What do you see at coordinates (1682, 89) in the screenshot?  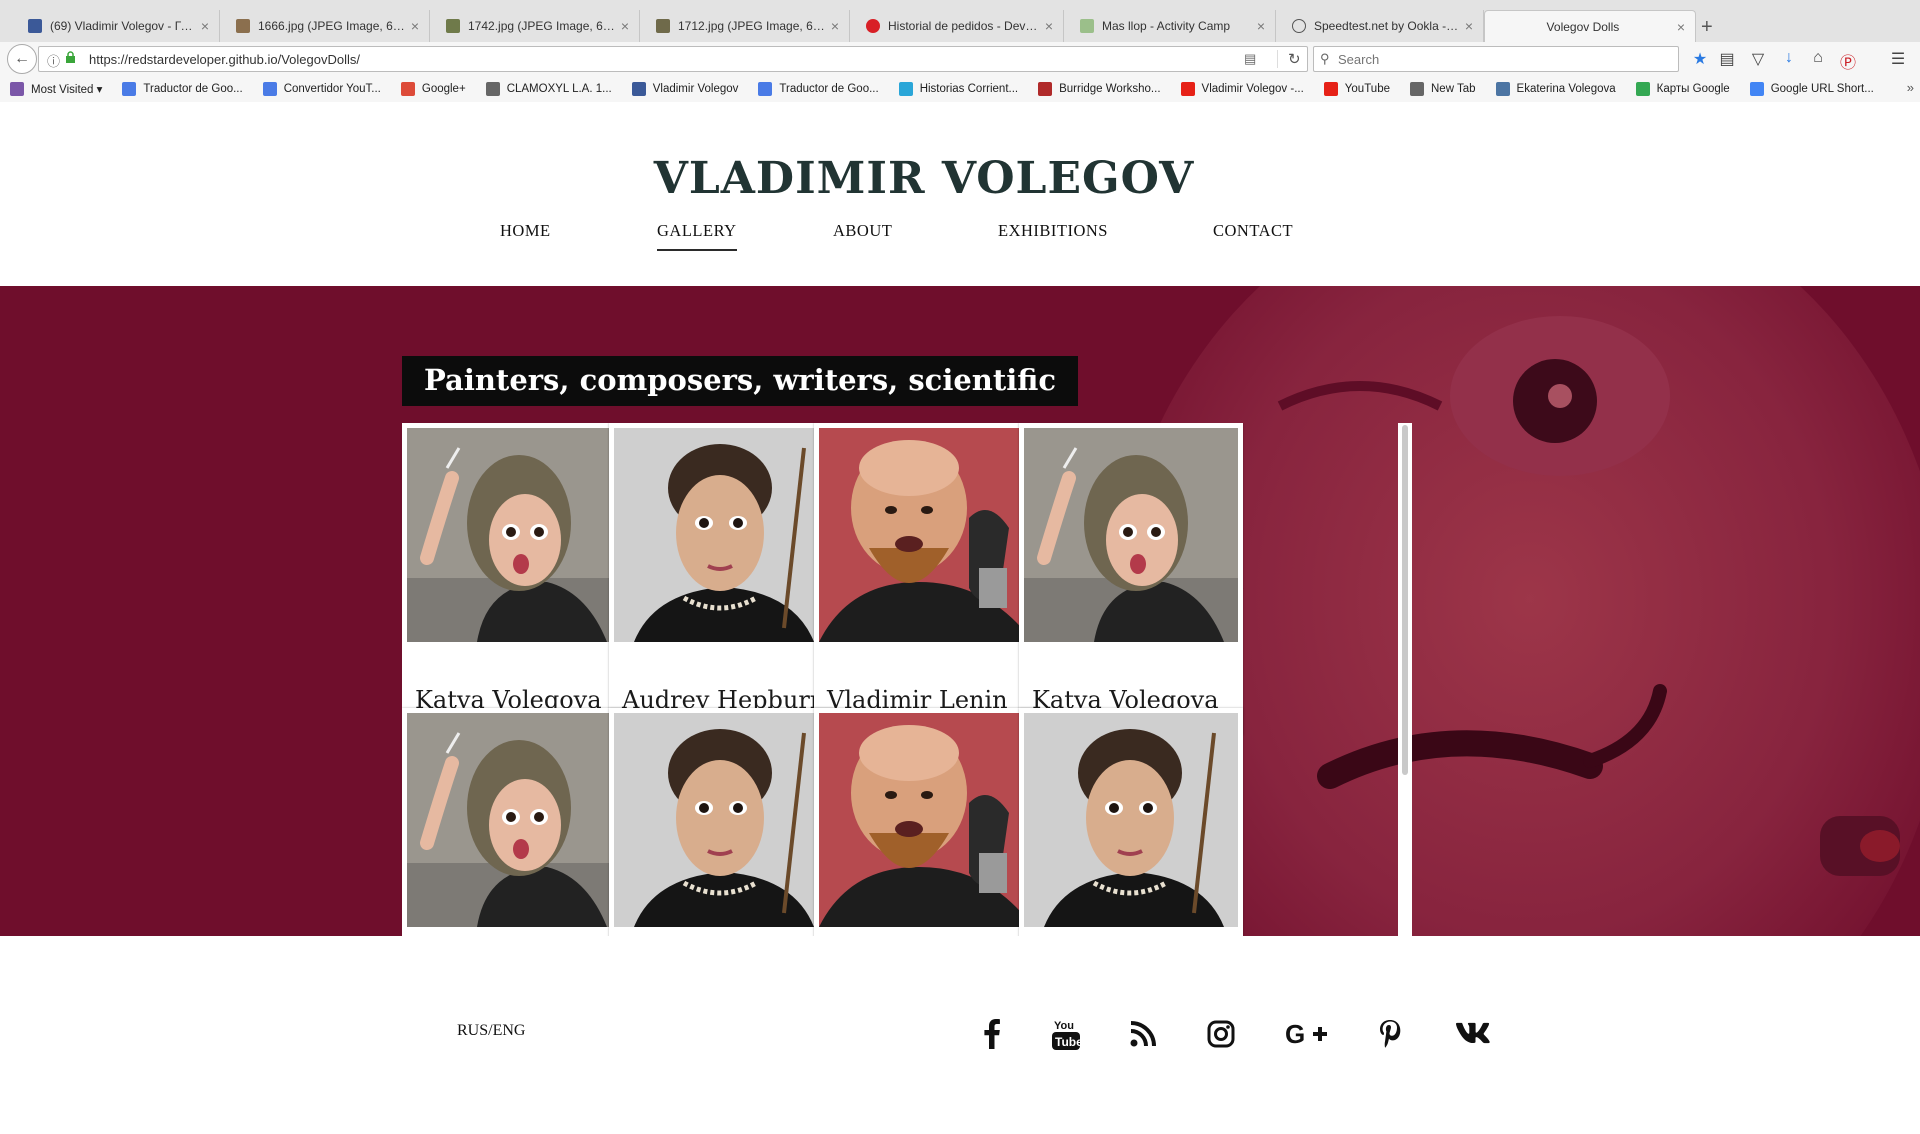 I see `bookmark-item: Карты Google` at bounding box center [1682, 89].